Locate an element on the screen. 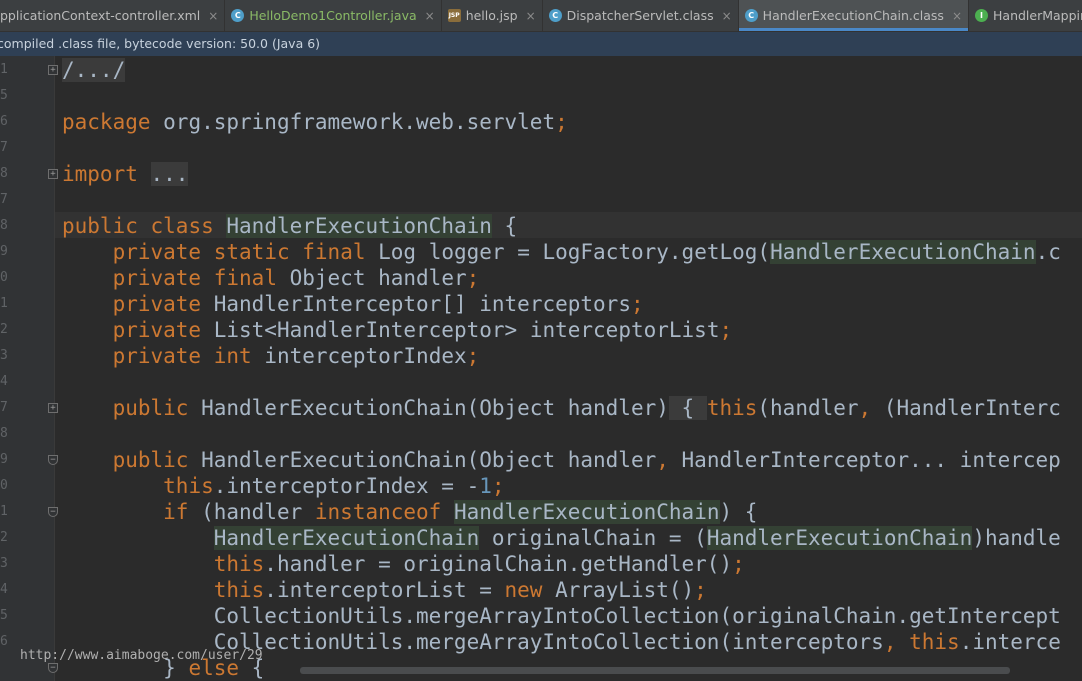  code-token: List<HandlerInterceptor> interceptorList is located at coordinates (460, 330).